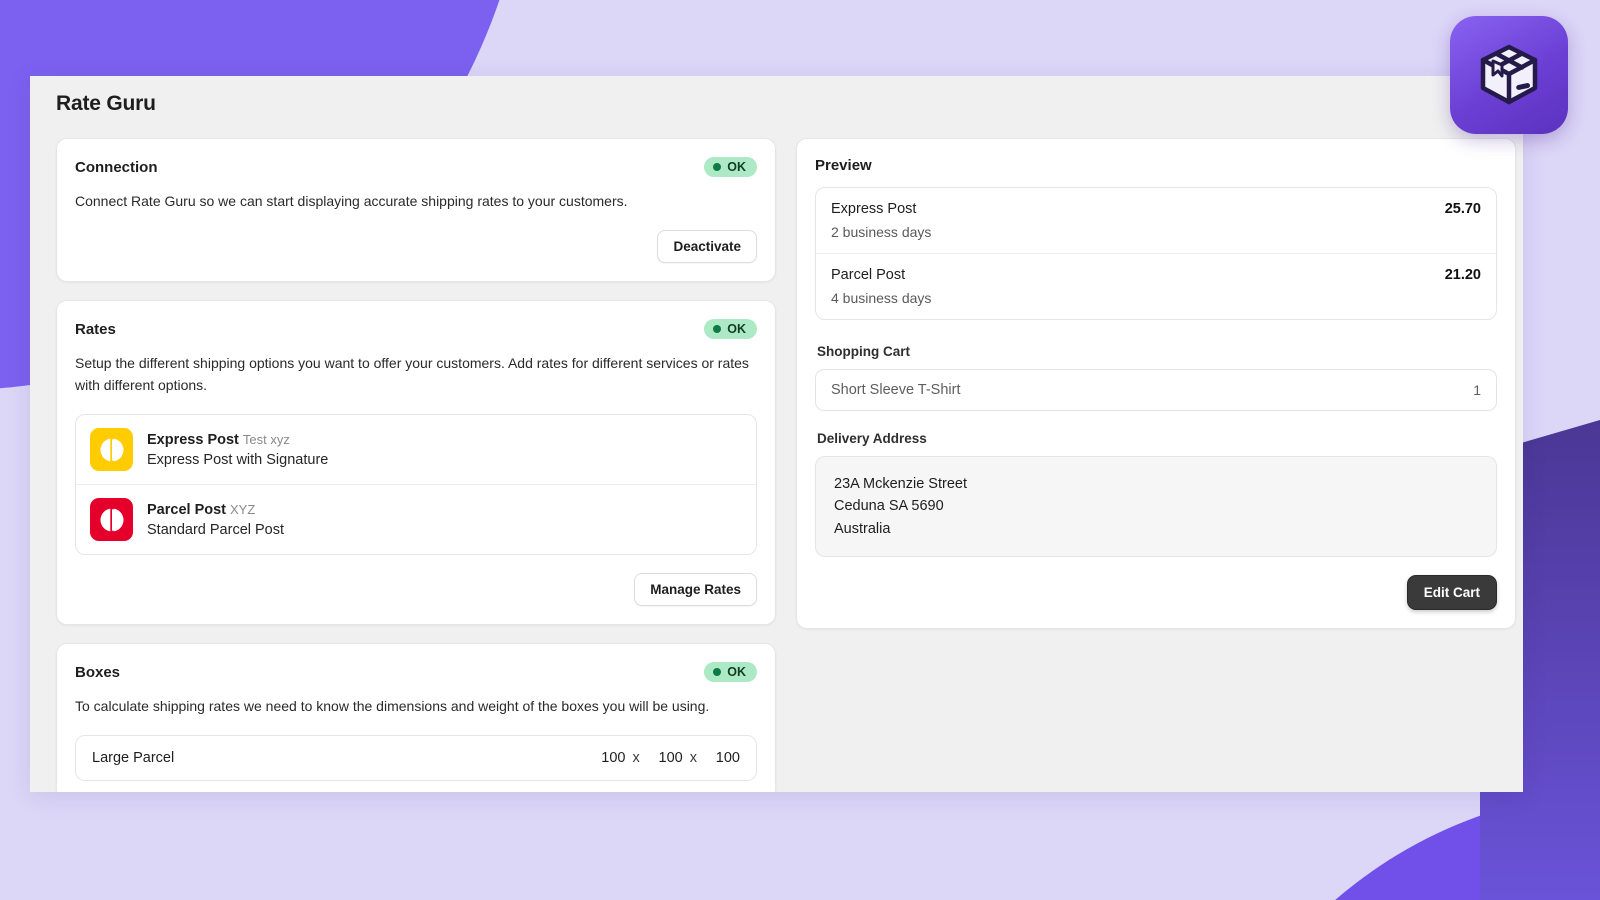  What do you see at coordinates (613, 758) in the screenshot?
I see `box-length: 100` at bounding box center [613, 758].